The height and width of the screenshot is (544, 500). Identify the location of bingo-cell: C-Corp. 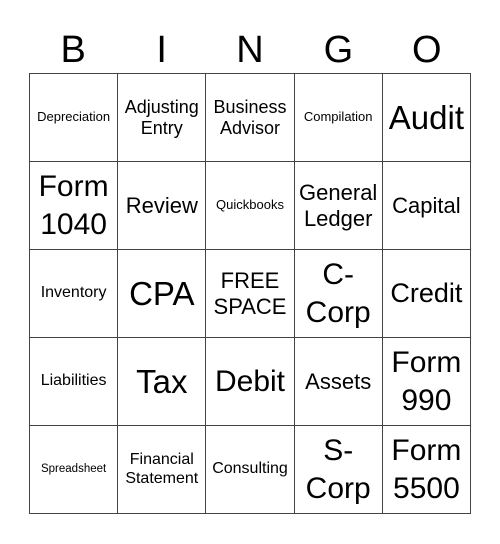
(338, 294).